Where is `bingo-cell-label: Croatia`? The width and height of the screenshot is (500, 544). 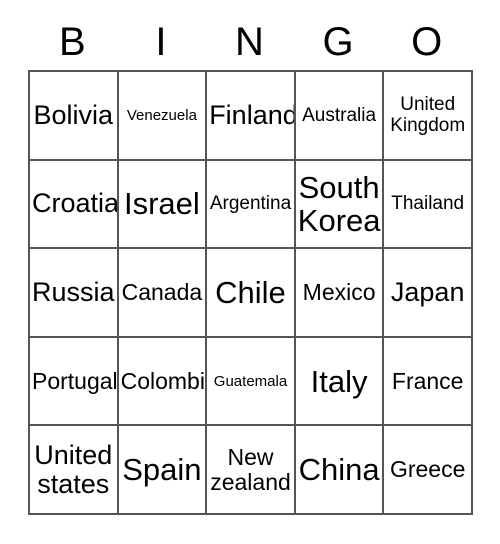
bingo-cell-label: Croatia is located at coordinates (75, 203).